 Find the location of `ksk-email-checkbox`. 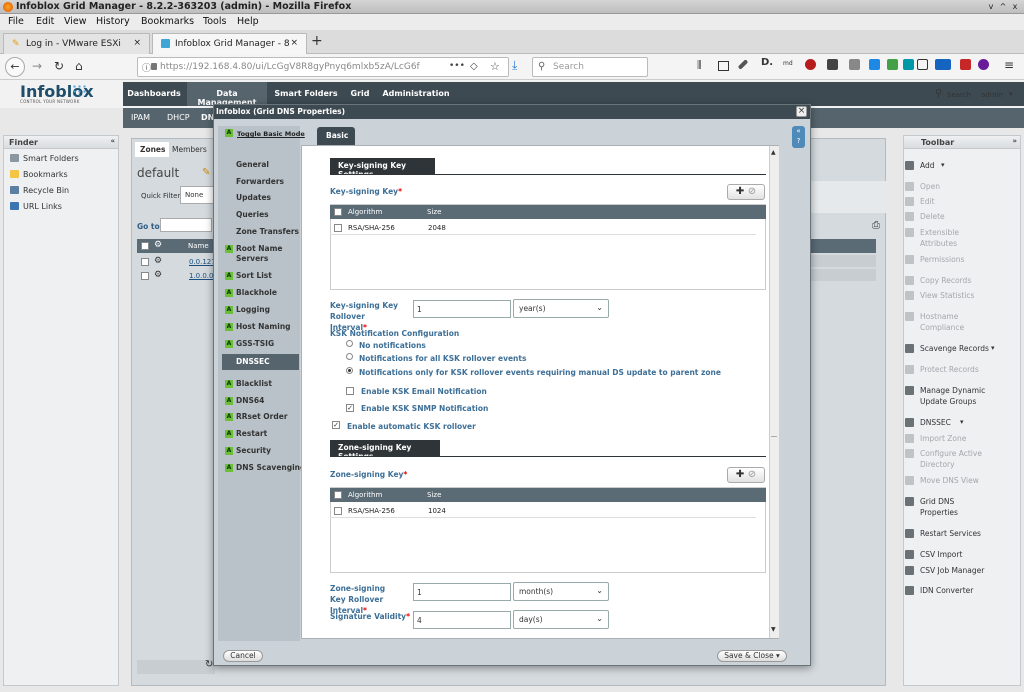

ksk-email-checkbox is located at coordinates (350, 391).